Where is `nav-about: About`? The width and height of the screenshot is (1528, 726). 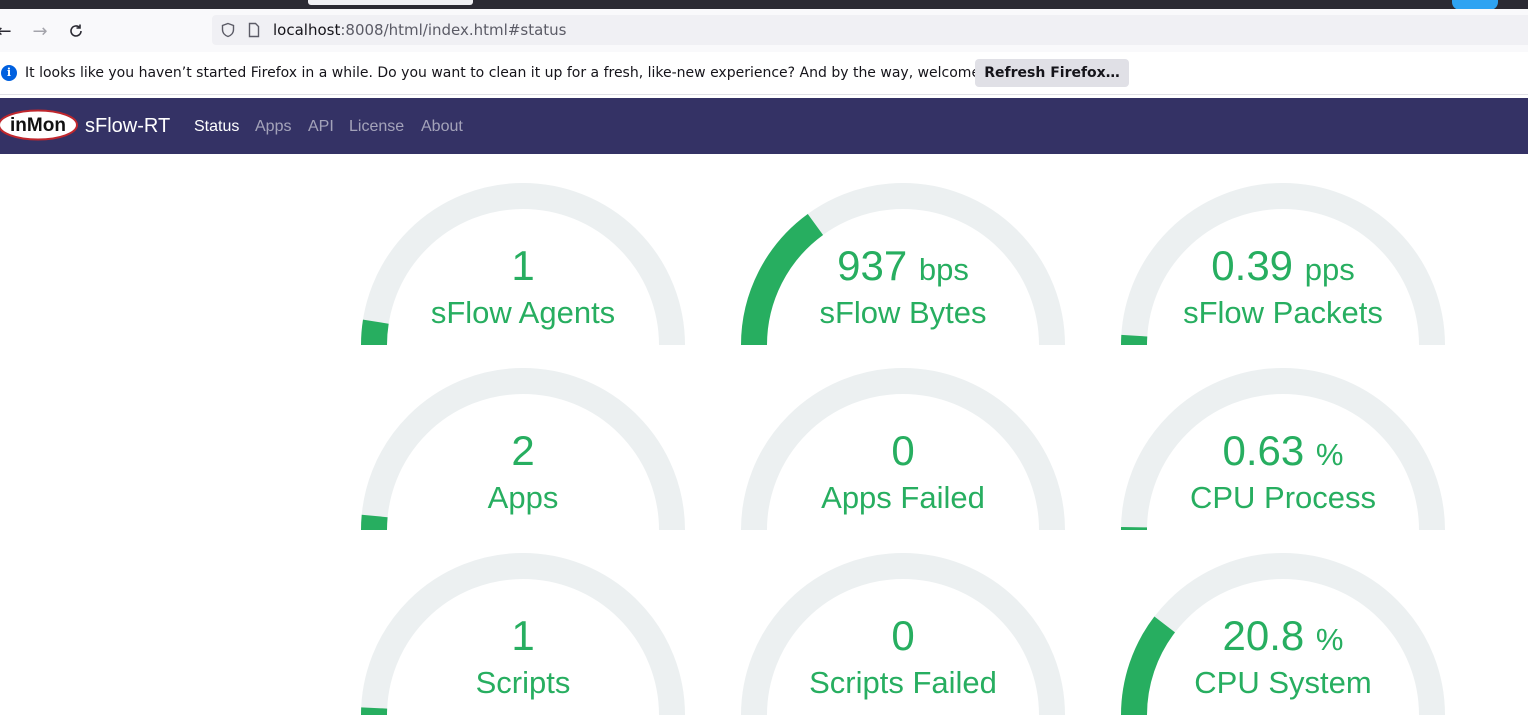 nav-about: About is located at coordinates (442, 127).